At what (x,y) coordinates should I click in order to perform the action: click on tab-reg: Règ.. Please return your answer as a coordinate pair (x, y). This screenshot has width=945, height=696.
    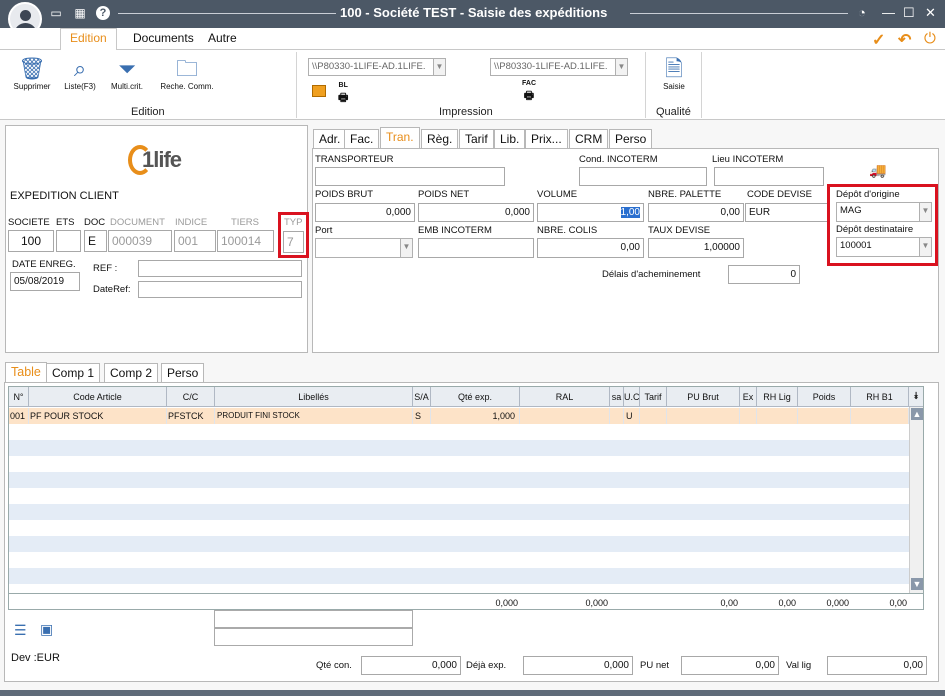
    Looking at the image, I should click on (440, 138).